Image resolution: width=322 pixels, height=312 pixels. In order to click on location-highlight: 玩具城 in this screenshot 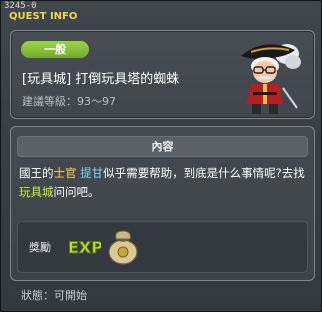, I will do `click(36, 192)`.